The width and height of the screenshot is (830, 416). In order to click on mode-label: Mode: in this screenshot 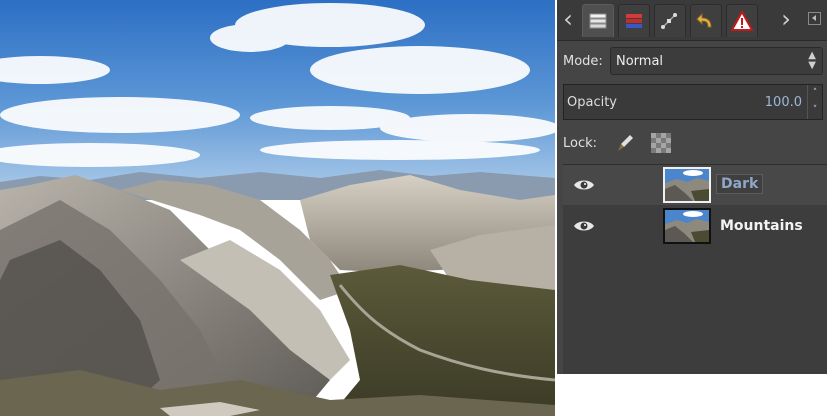, I will do `click(583, 61)`.